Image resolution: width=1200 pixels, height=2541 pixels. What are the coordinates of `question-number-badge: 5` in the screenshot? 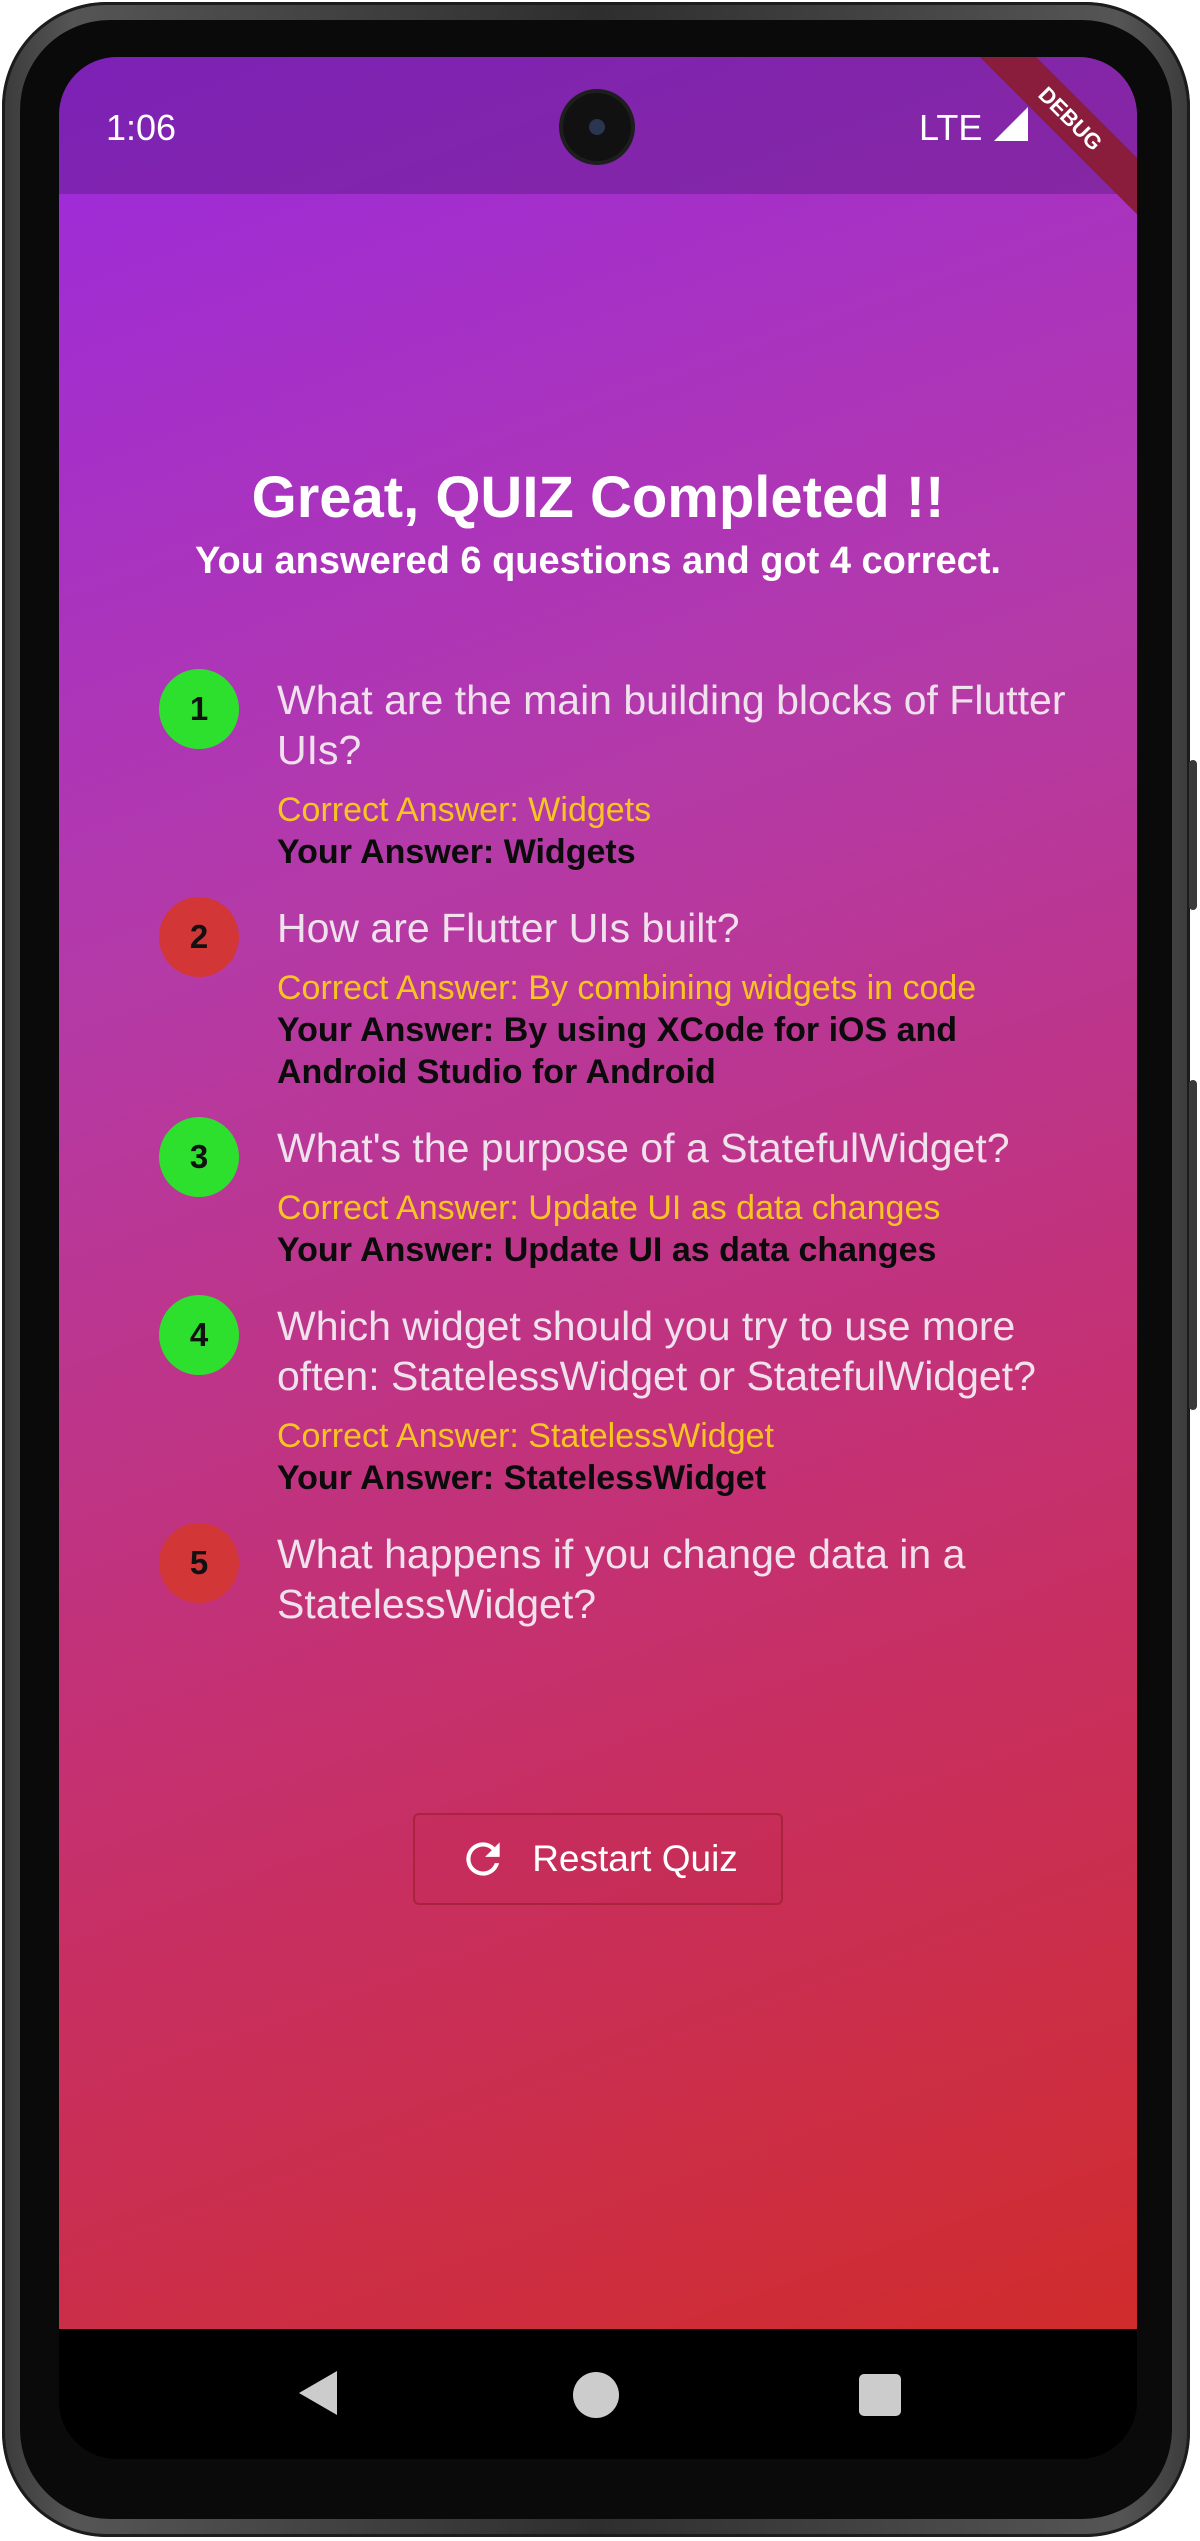 It's located at (199, 1563).